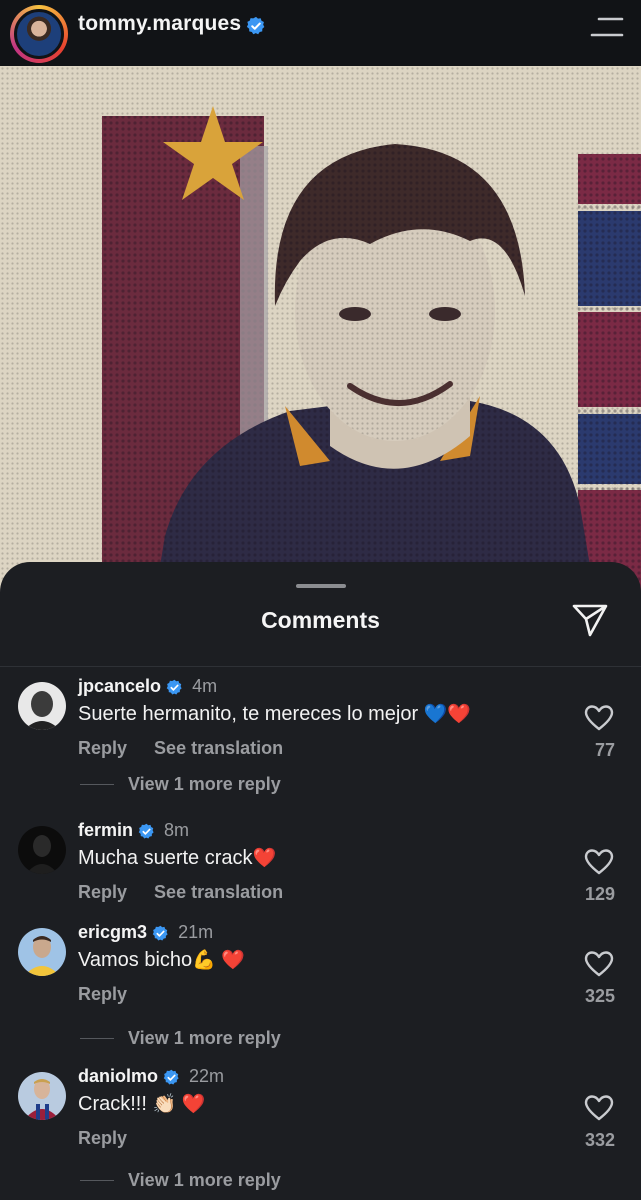  Describe the element at coordinates (607, 27) in the screenshot. I see `menu-icon` at that location.